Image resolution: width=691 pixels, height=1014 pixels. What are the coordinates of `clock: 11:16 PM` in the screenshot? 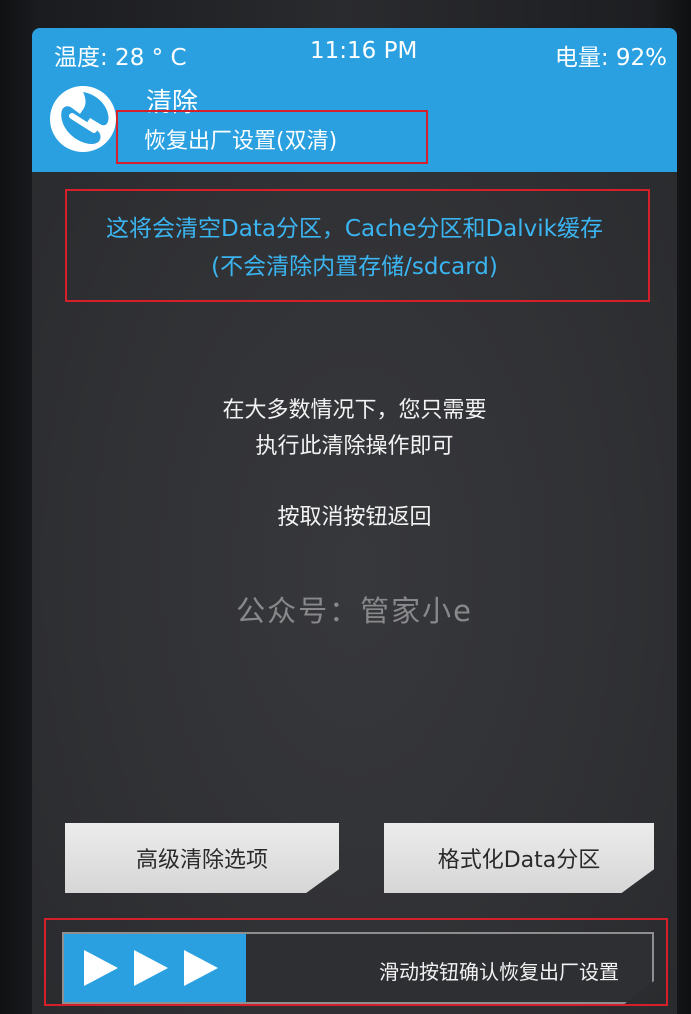 It's located at (364, 51).